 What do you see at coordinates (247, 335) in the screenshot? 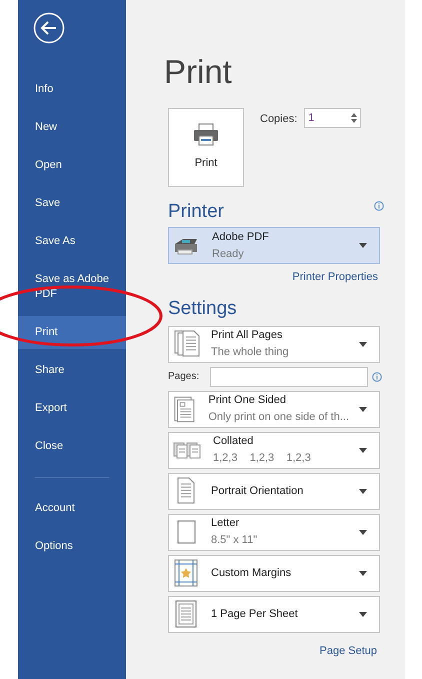
I see `setting-title: Print All Pages` at bounding box center [247, 335].